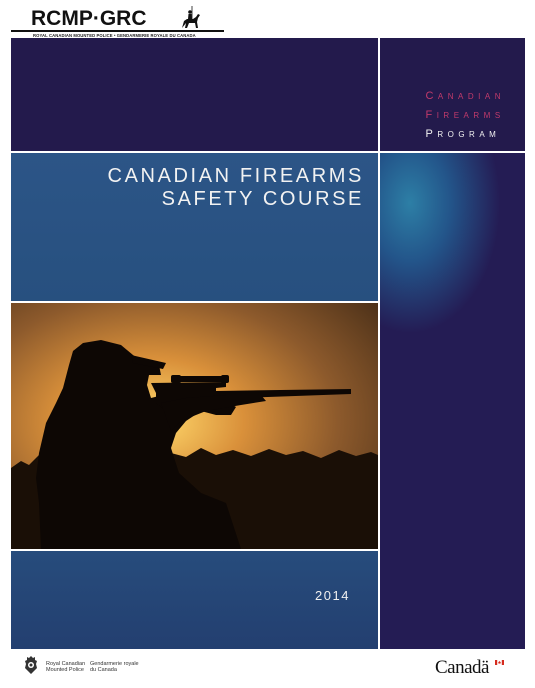 The height and width of the screenshot is (688, 535). Describe the element at coordinates (114, 667) in the screenshot. I see `footer-french-name: Gendarmerie royale du Canada` at that location.